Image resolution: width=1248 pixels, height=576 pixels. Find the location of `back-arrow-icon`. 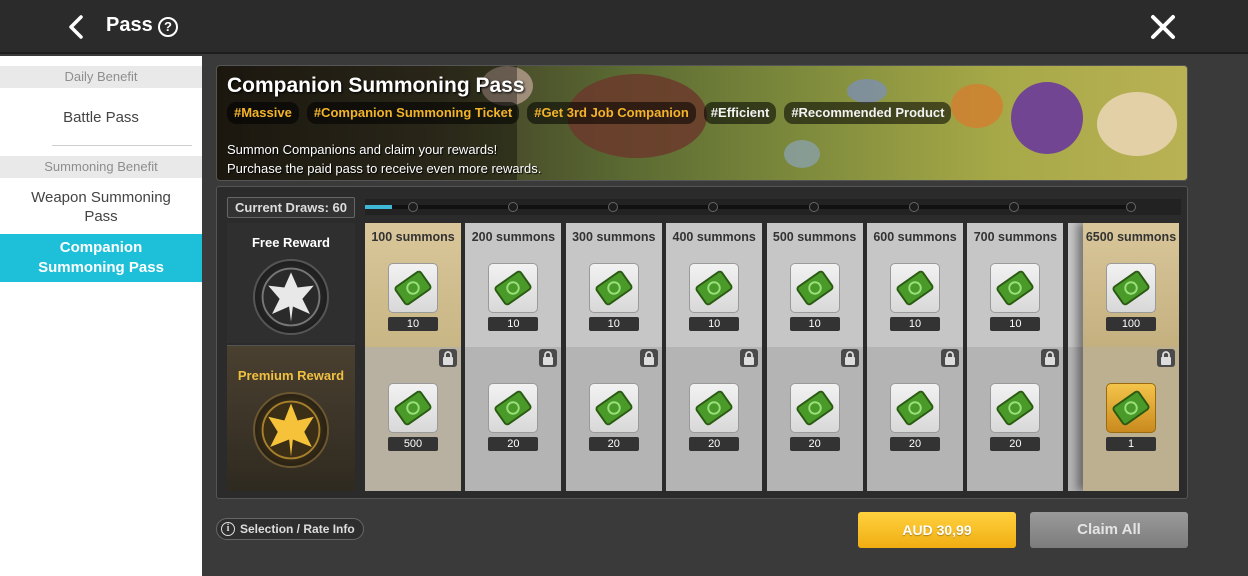

back-arrow-icon is located at coordinates (77, 27).